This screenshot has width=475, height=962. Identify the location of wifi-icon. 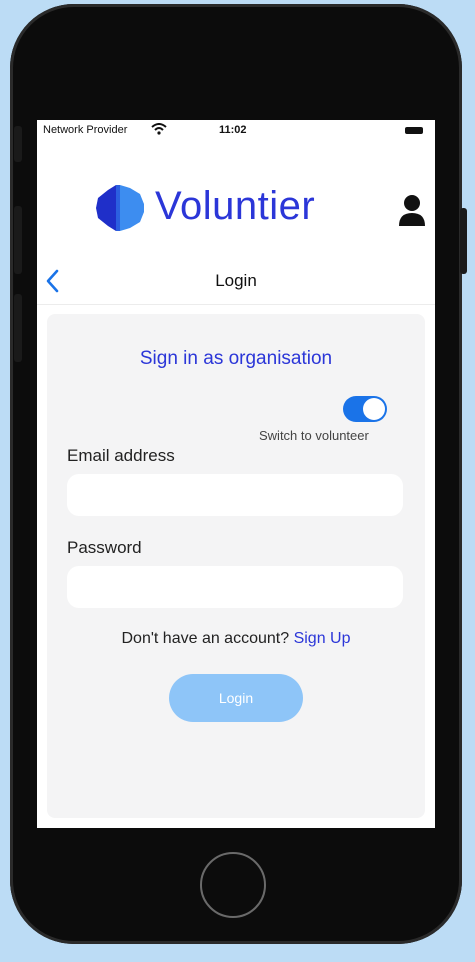
(159, 129).